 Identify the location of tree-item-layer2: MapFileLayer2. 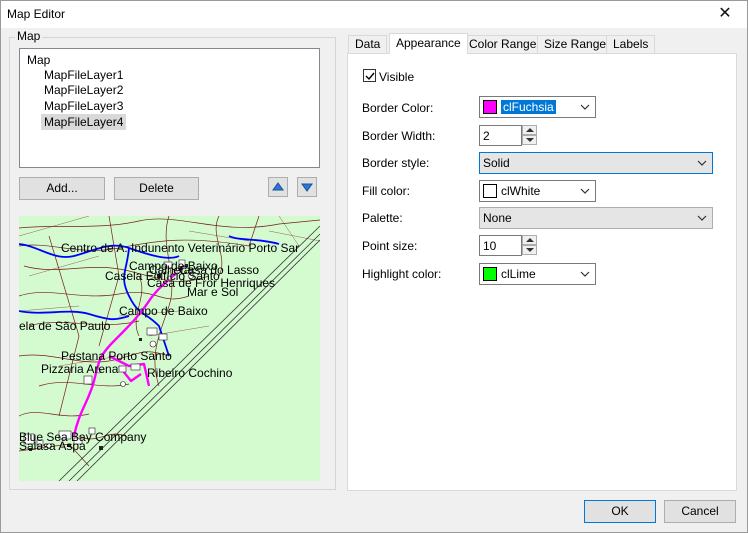
(83, 90).